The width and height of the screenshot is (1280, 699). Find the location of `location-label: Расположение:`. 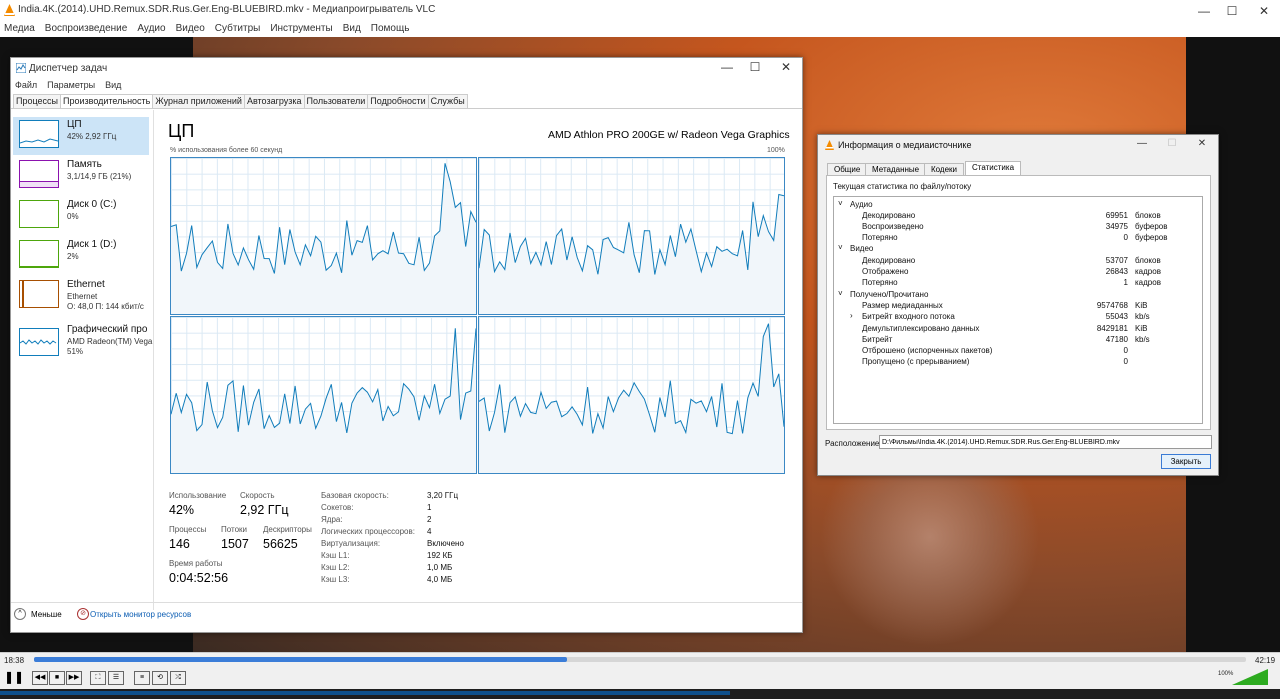

location-label: Расположение: is located at coordinates (853, 443).